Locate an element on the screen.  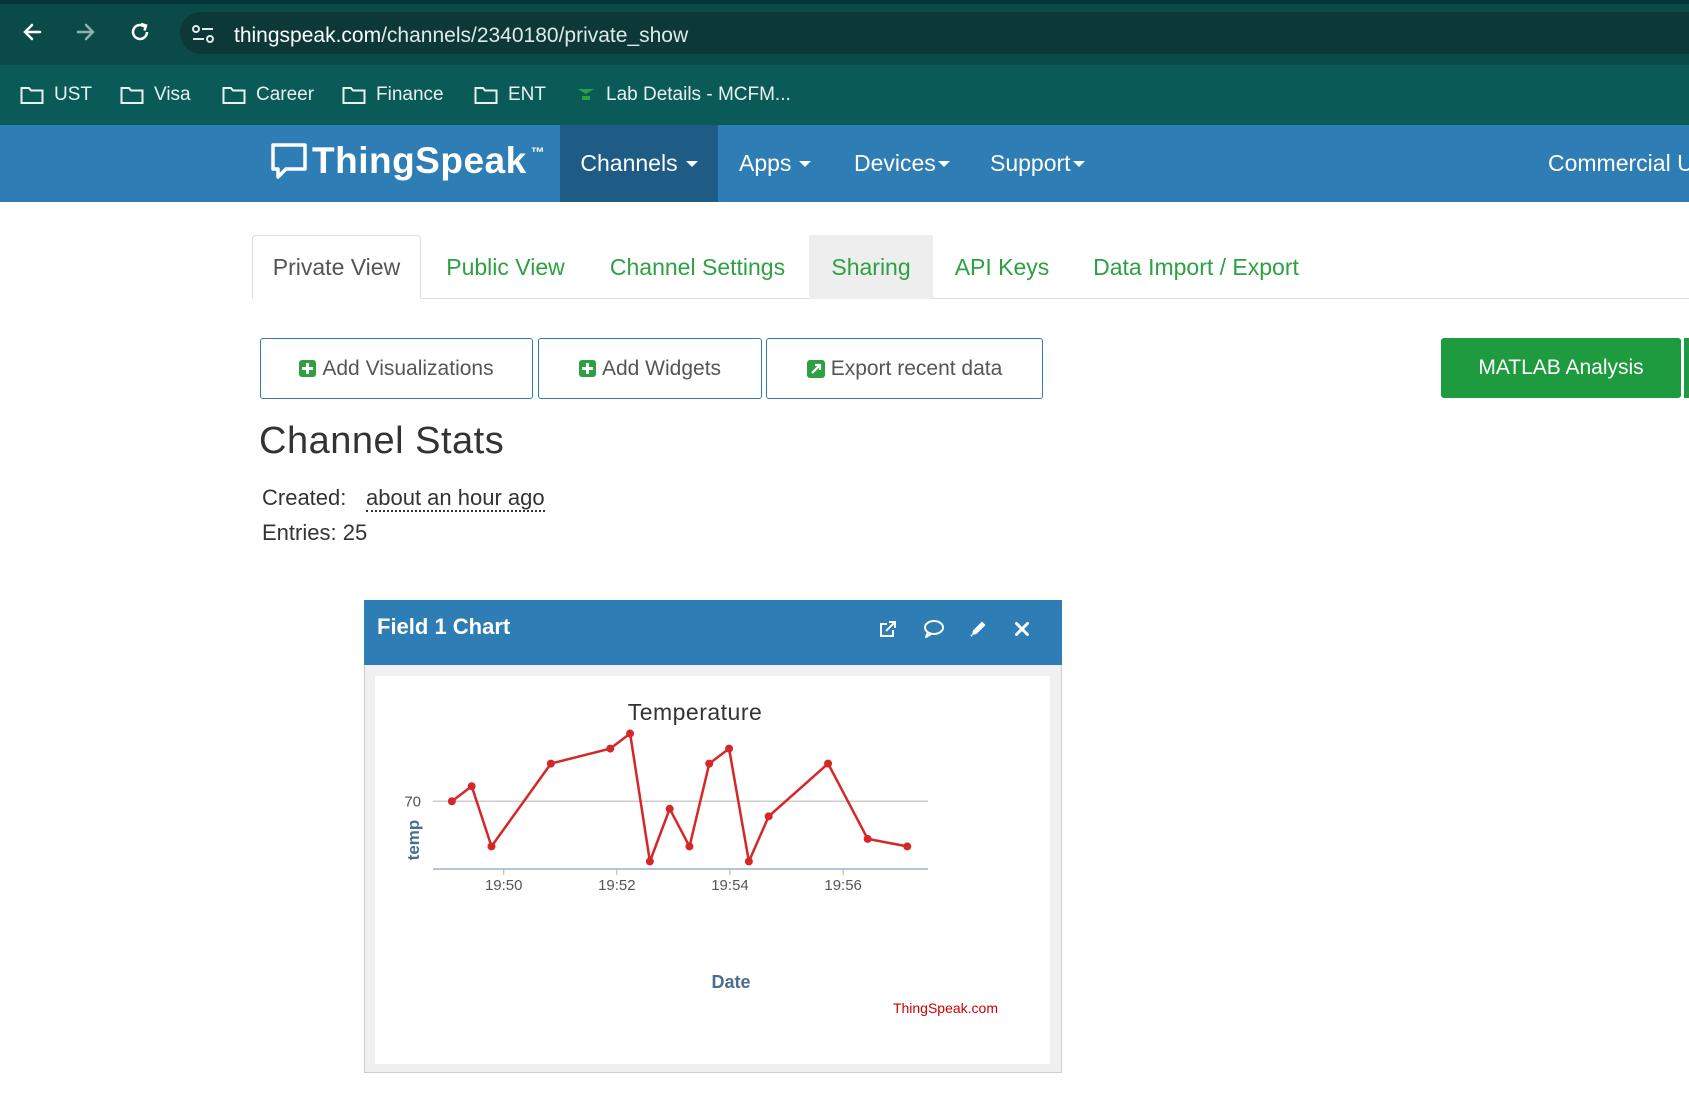
chart-y-axis-label: temp is located at coordinates (413, 840).